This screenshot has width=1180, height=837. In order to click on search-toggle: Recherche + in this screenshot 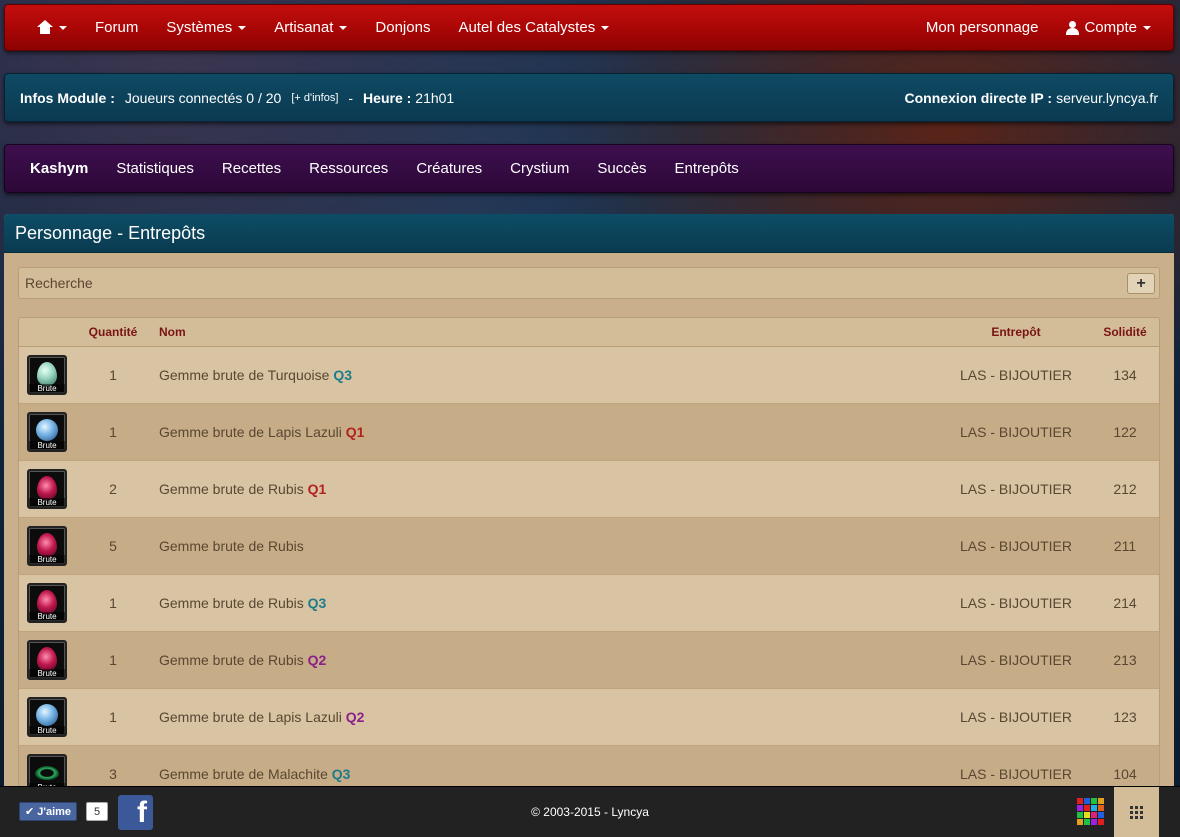, I will do `click(589, 283)`.